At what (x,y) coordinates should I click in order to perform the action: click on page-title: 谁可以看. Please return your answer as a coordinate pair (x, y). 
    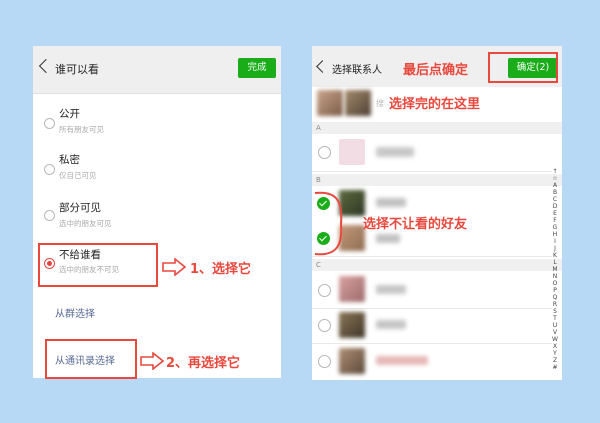
    Looking at the image, I should click on (77, 69).